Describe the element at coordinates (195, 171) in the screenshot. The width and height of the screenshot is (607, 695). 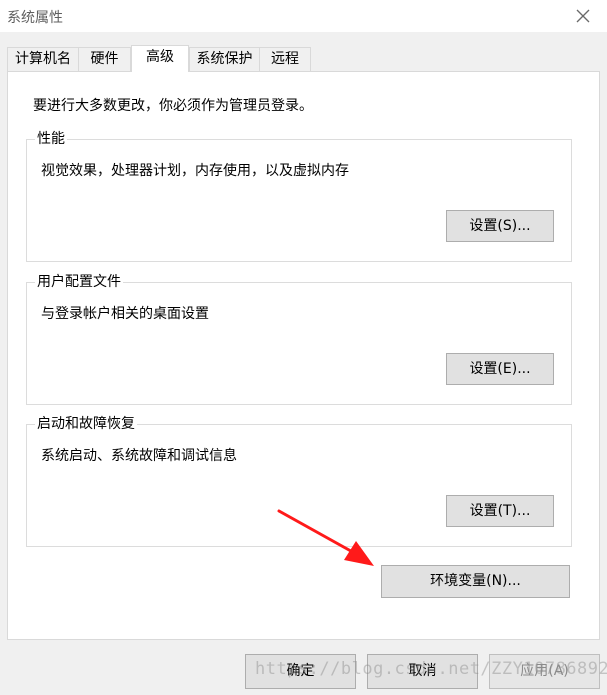
I see `performance-description: 视觉效果，处理器计划，内存使用，以及虚拟内存` at that location.